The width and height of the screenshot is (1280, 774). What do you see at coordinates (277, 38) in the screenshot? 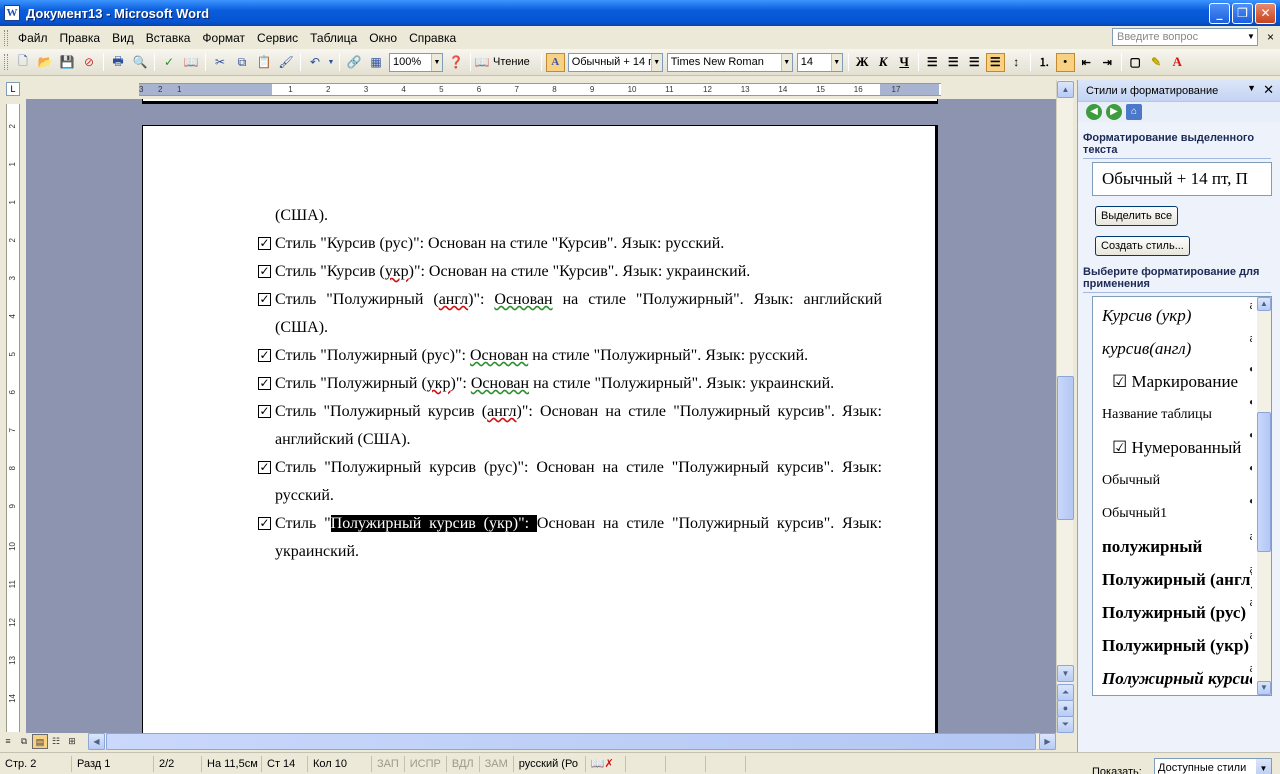
I see `menu-item-5: Сервис` at bounding box center [277, 38].